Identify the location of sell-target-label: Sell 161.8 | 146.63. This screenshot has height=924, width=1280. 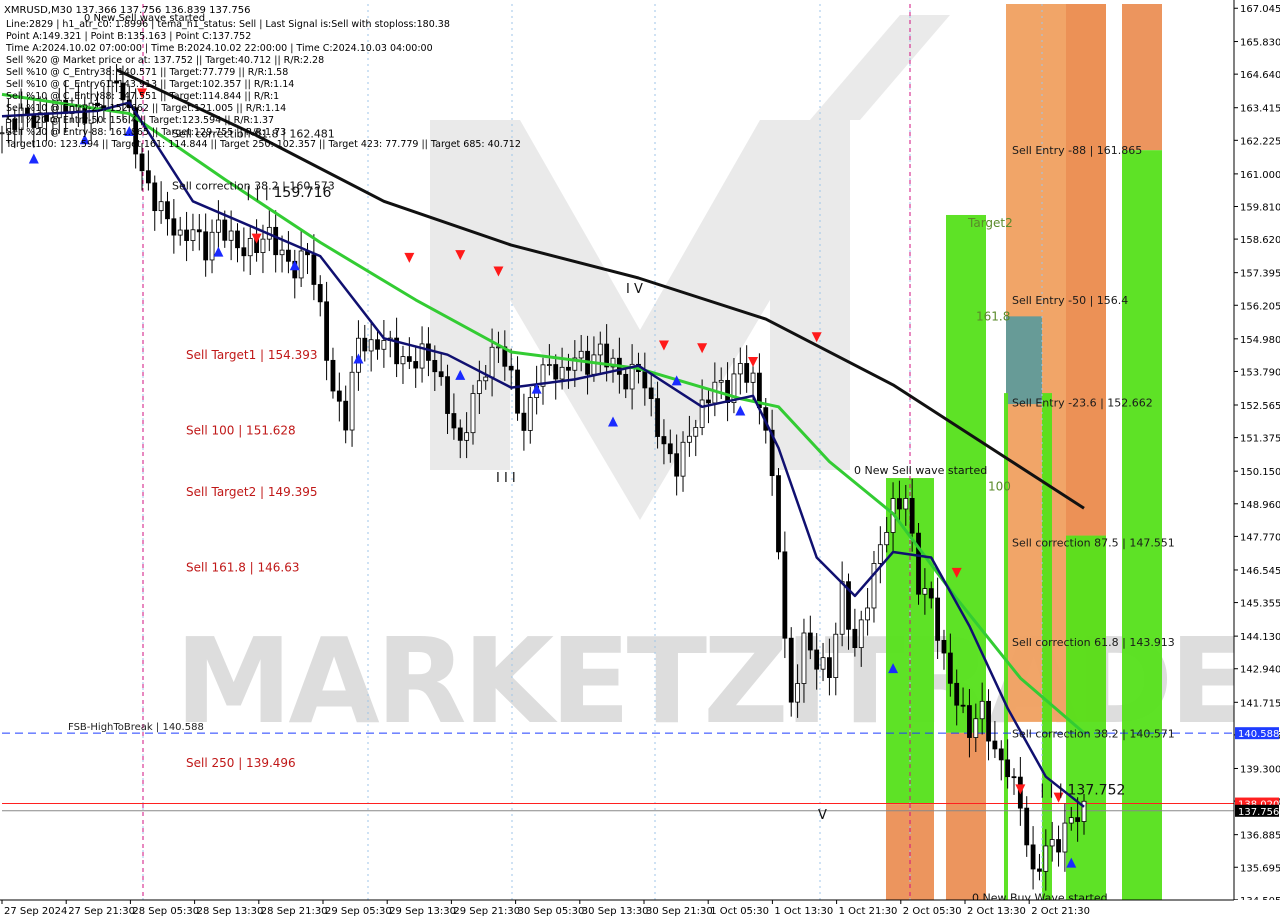
(243, 568).